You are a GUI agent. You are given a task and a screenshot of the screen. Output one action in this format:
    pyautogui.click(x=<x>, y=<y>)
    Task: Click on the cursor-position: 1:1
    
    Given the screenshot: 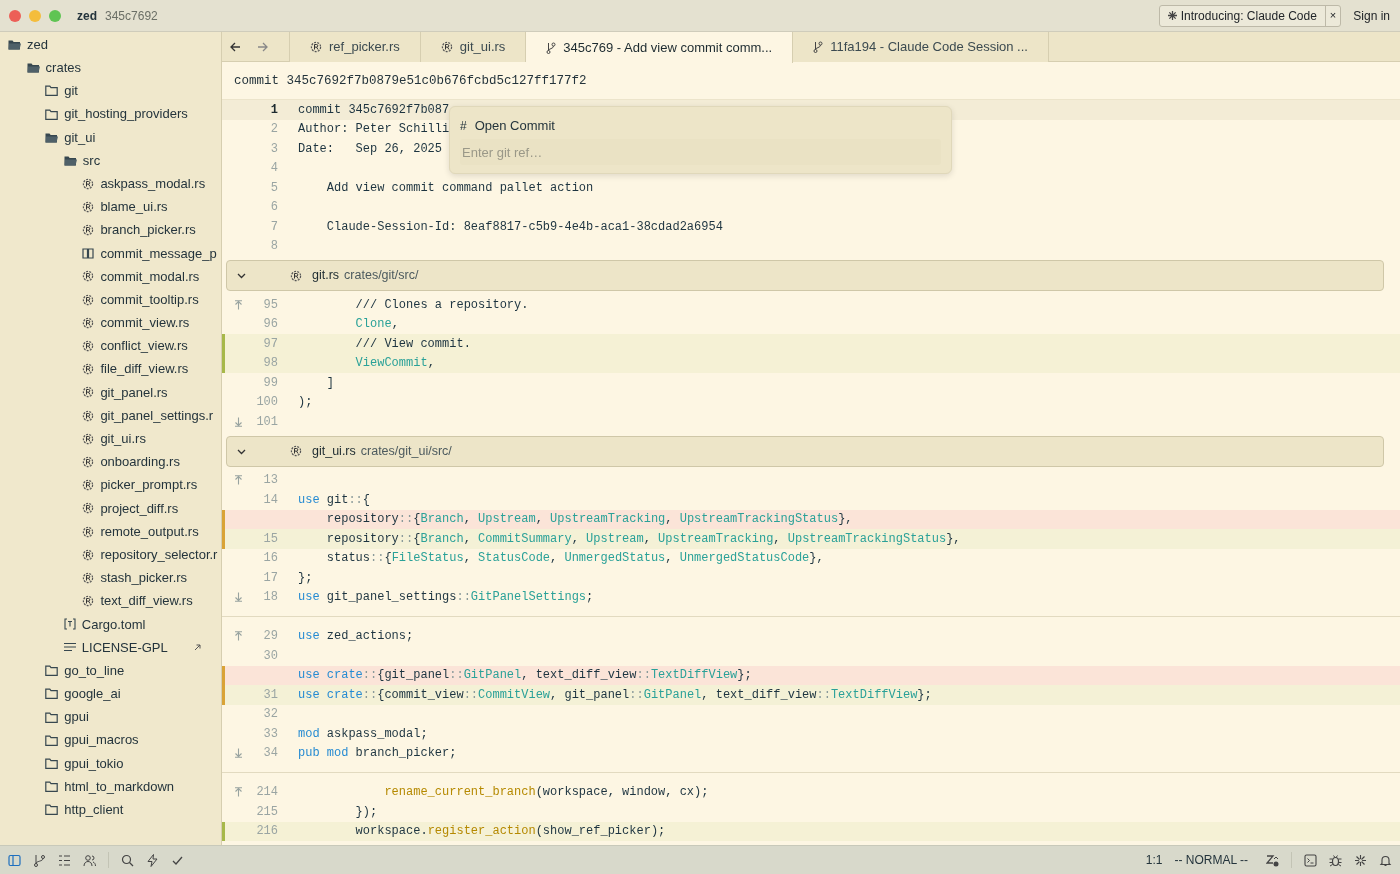 What is the action you would take?
    pyautogui.click(x=1154, y=860)
    